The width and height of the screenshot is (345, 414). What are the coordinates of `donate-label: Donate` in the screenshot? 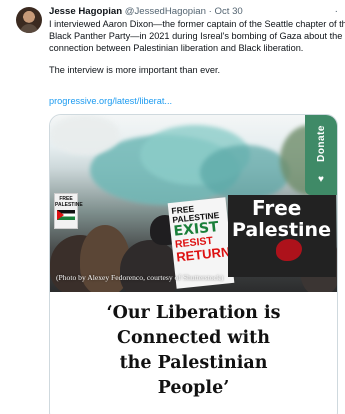 It's located at (321, 144).